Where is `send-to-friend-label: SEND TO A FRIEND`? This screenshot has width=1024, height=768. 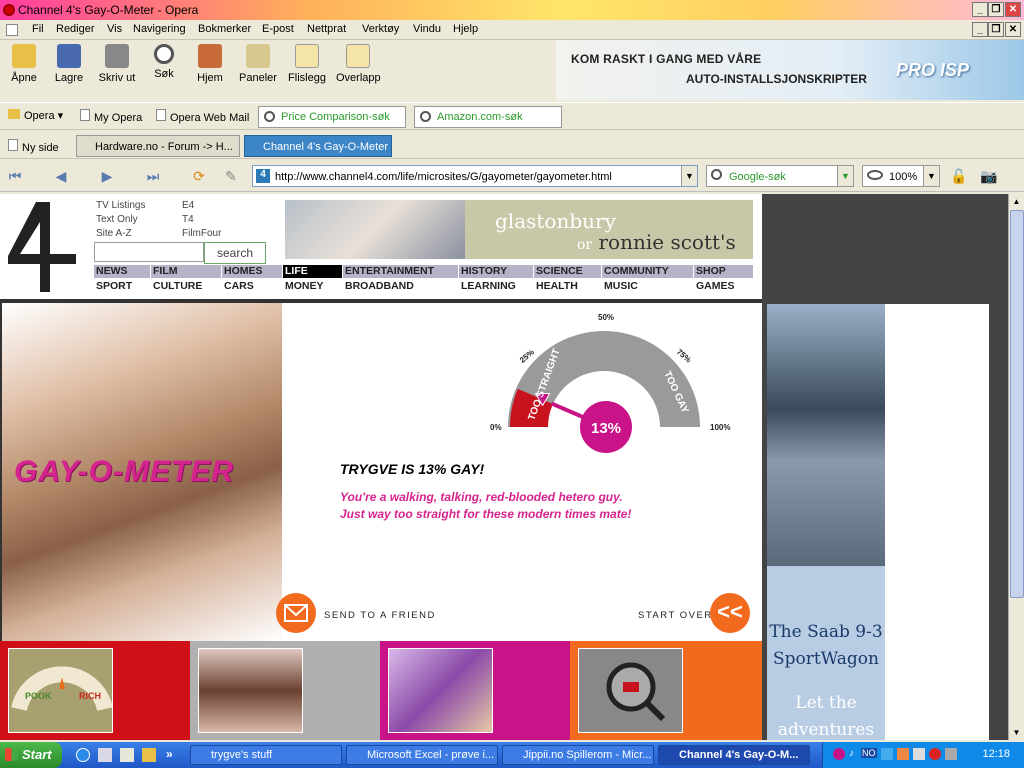 send-to-friend-label: SEND TO A FRIEND is located at coordinates (380, 615).